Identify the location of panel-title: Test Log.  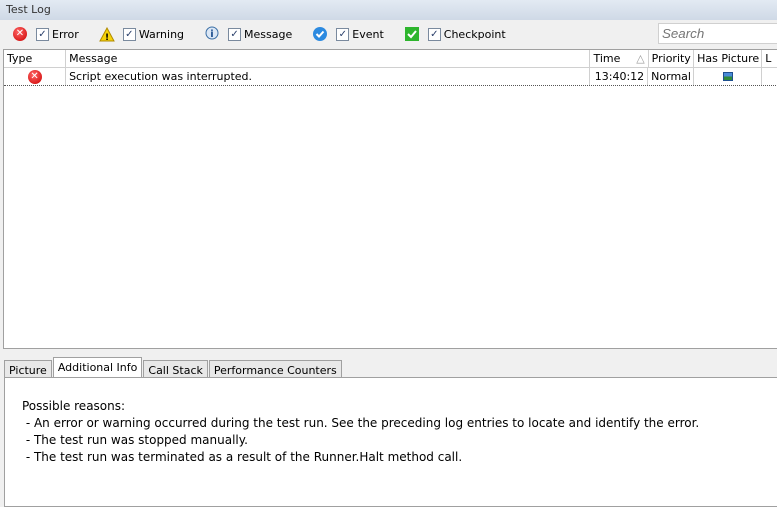
(388, 10).